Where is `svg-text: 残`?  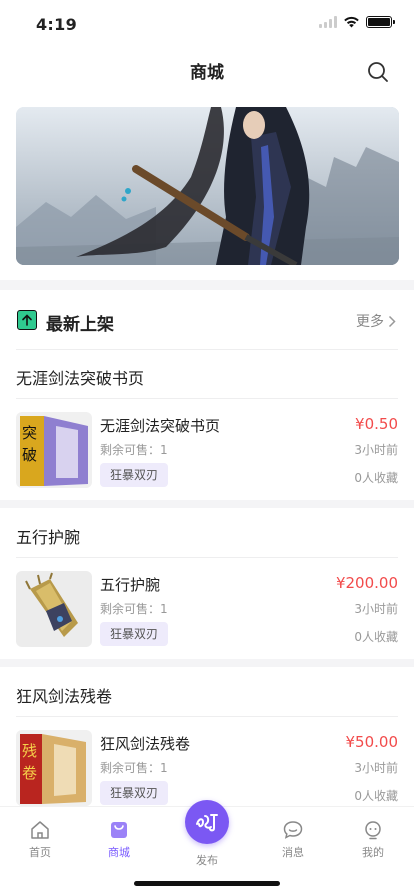
svg-text: 残 is located at coordinates (29, 751).